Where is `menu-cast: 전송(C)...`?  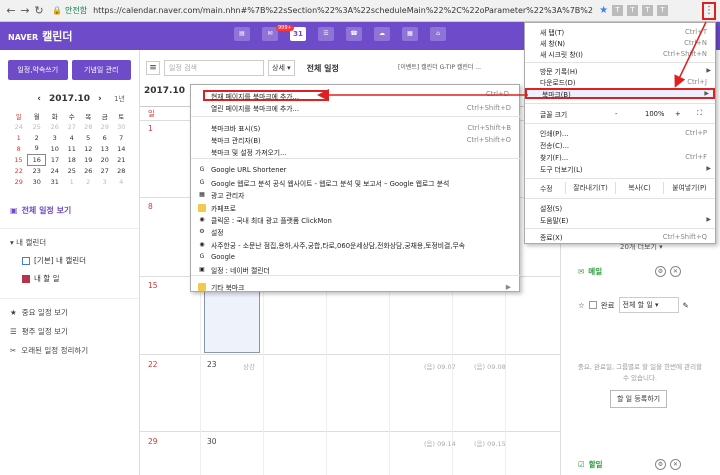 menu-cast: 전송(C)... is located at coordinates (620, 144).